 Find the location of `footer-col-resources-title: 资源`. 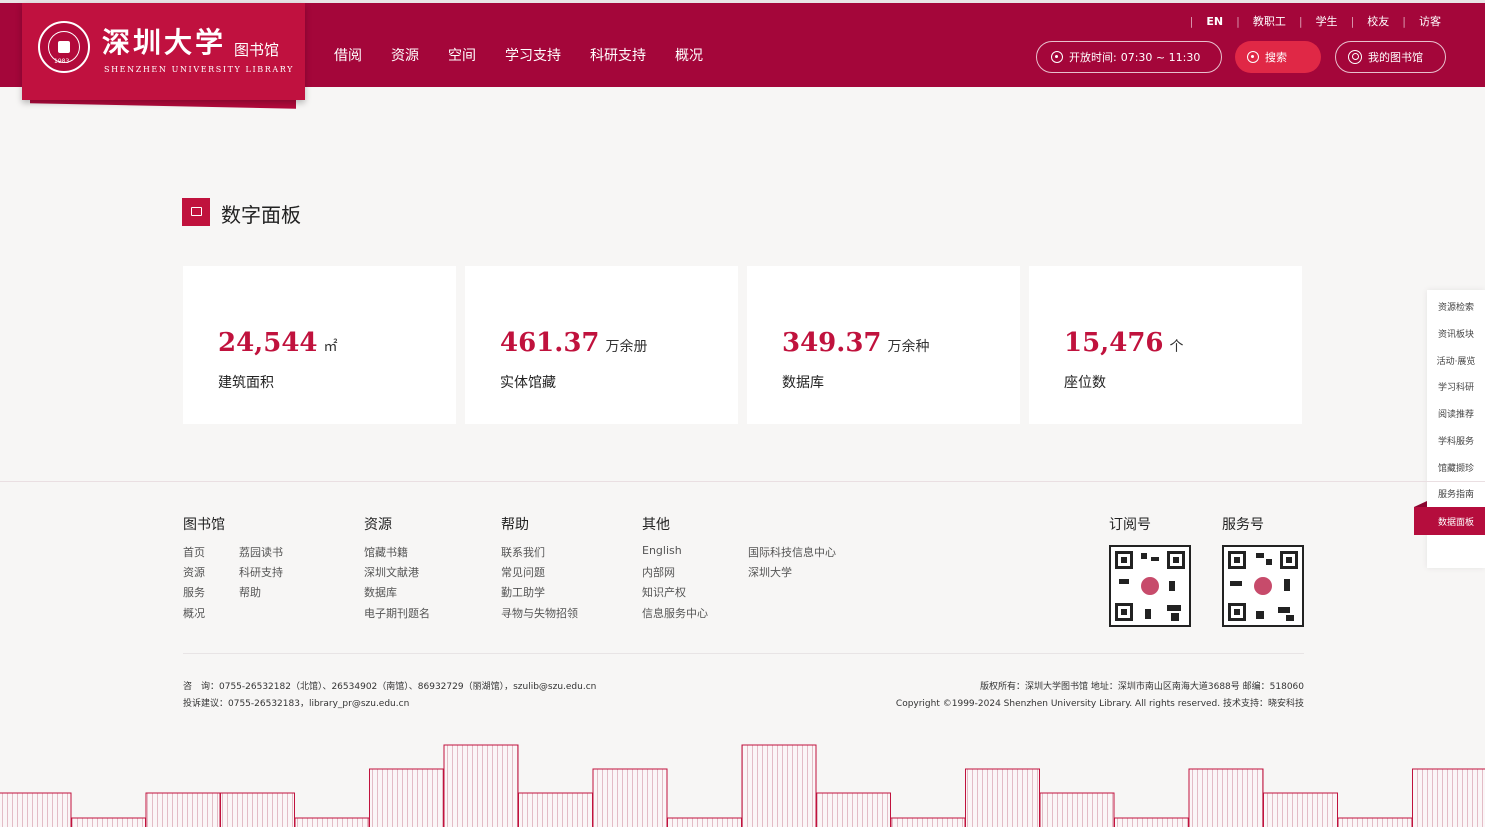

footer-col-resources-title: 资源 is located at coordinates (378, 525).